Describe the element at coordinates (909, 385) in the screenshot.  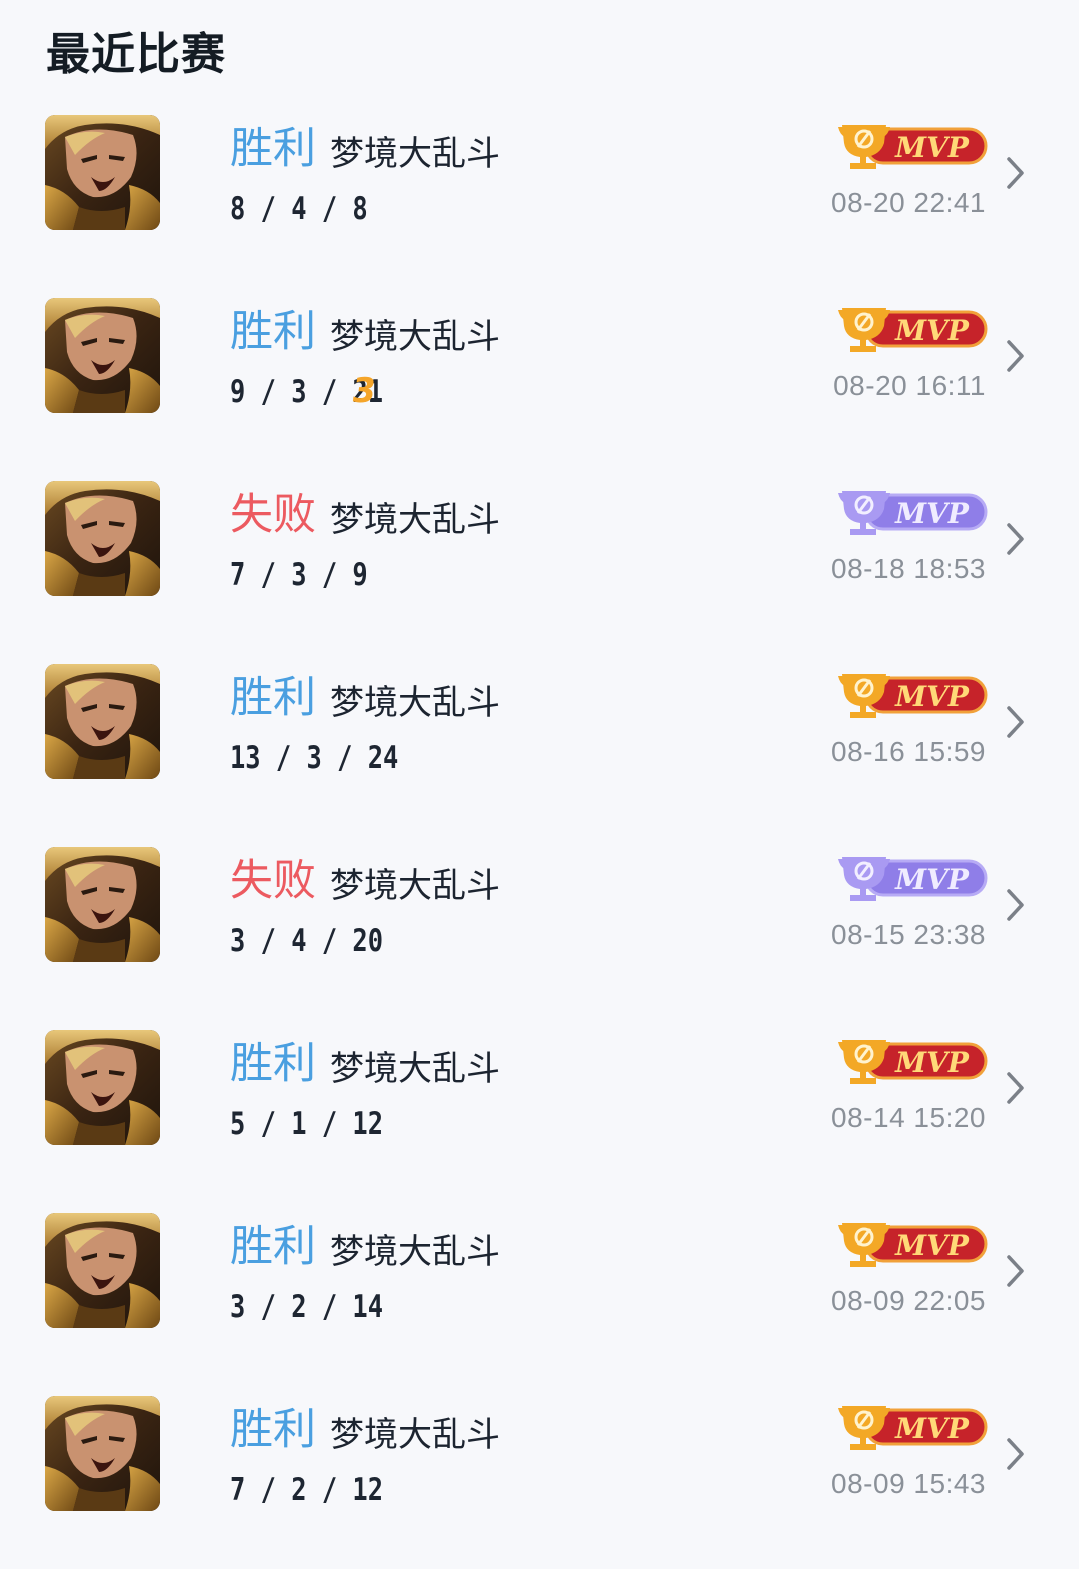
I see `match-time: 08-20 16:11` at that location.